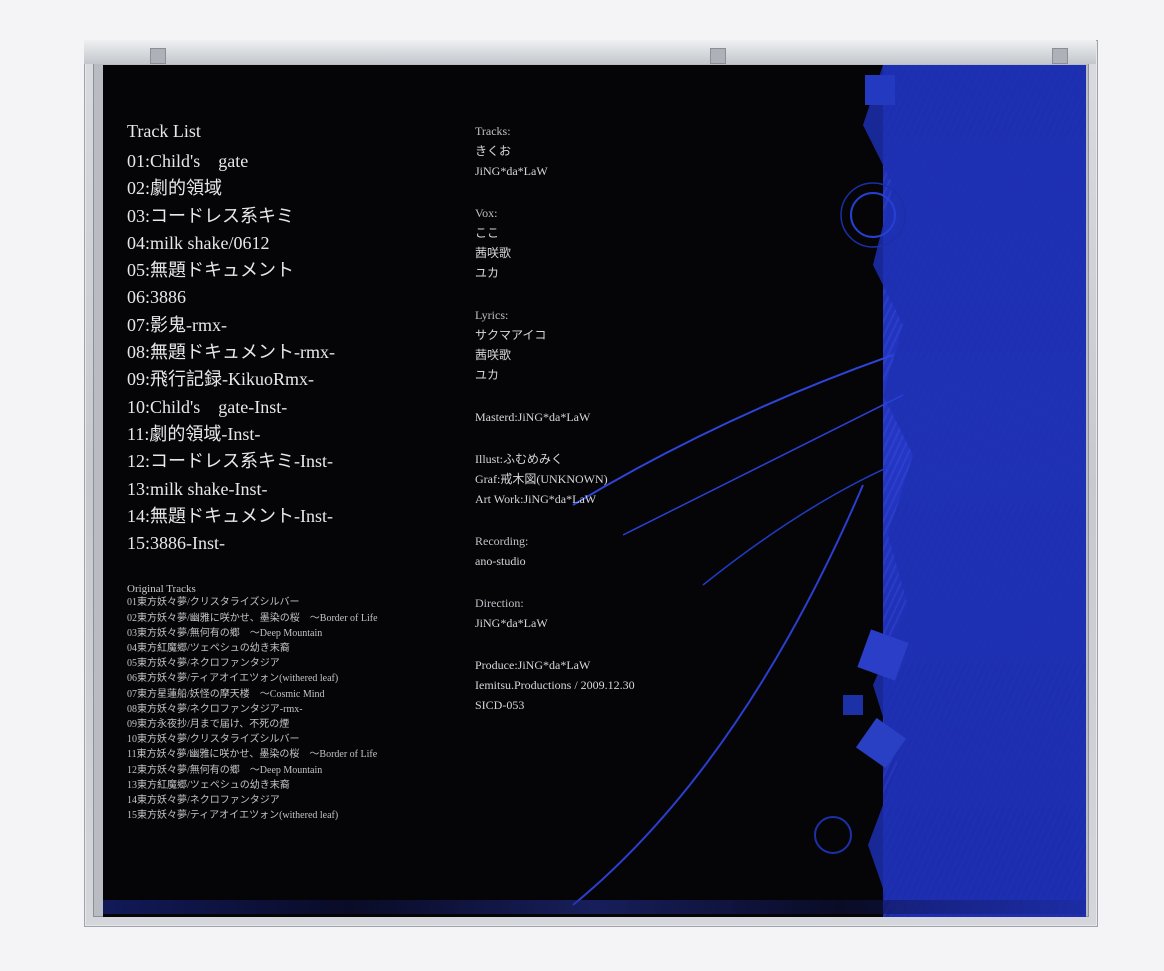 This screenshot has height=971, width=1164. I want to click on track-item: 09:飛行記録-KikuoRmx-, so click(220, 379).